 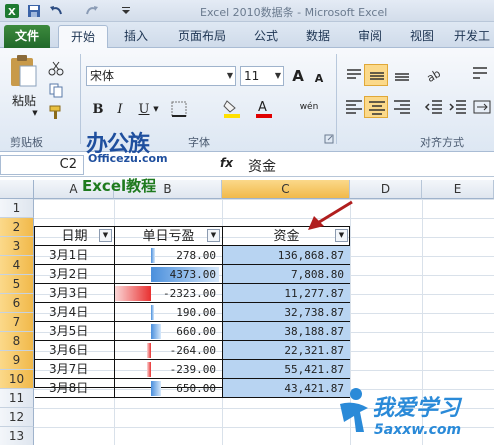 I want to click on funds-cell: 136,868.87, so click(x=286, y=255).